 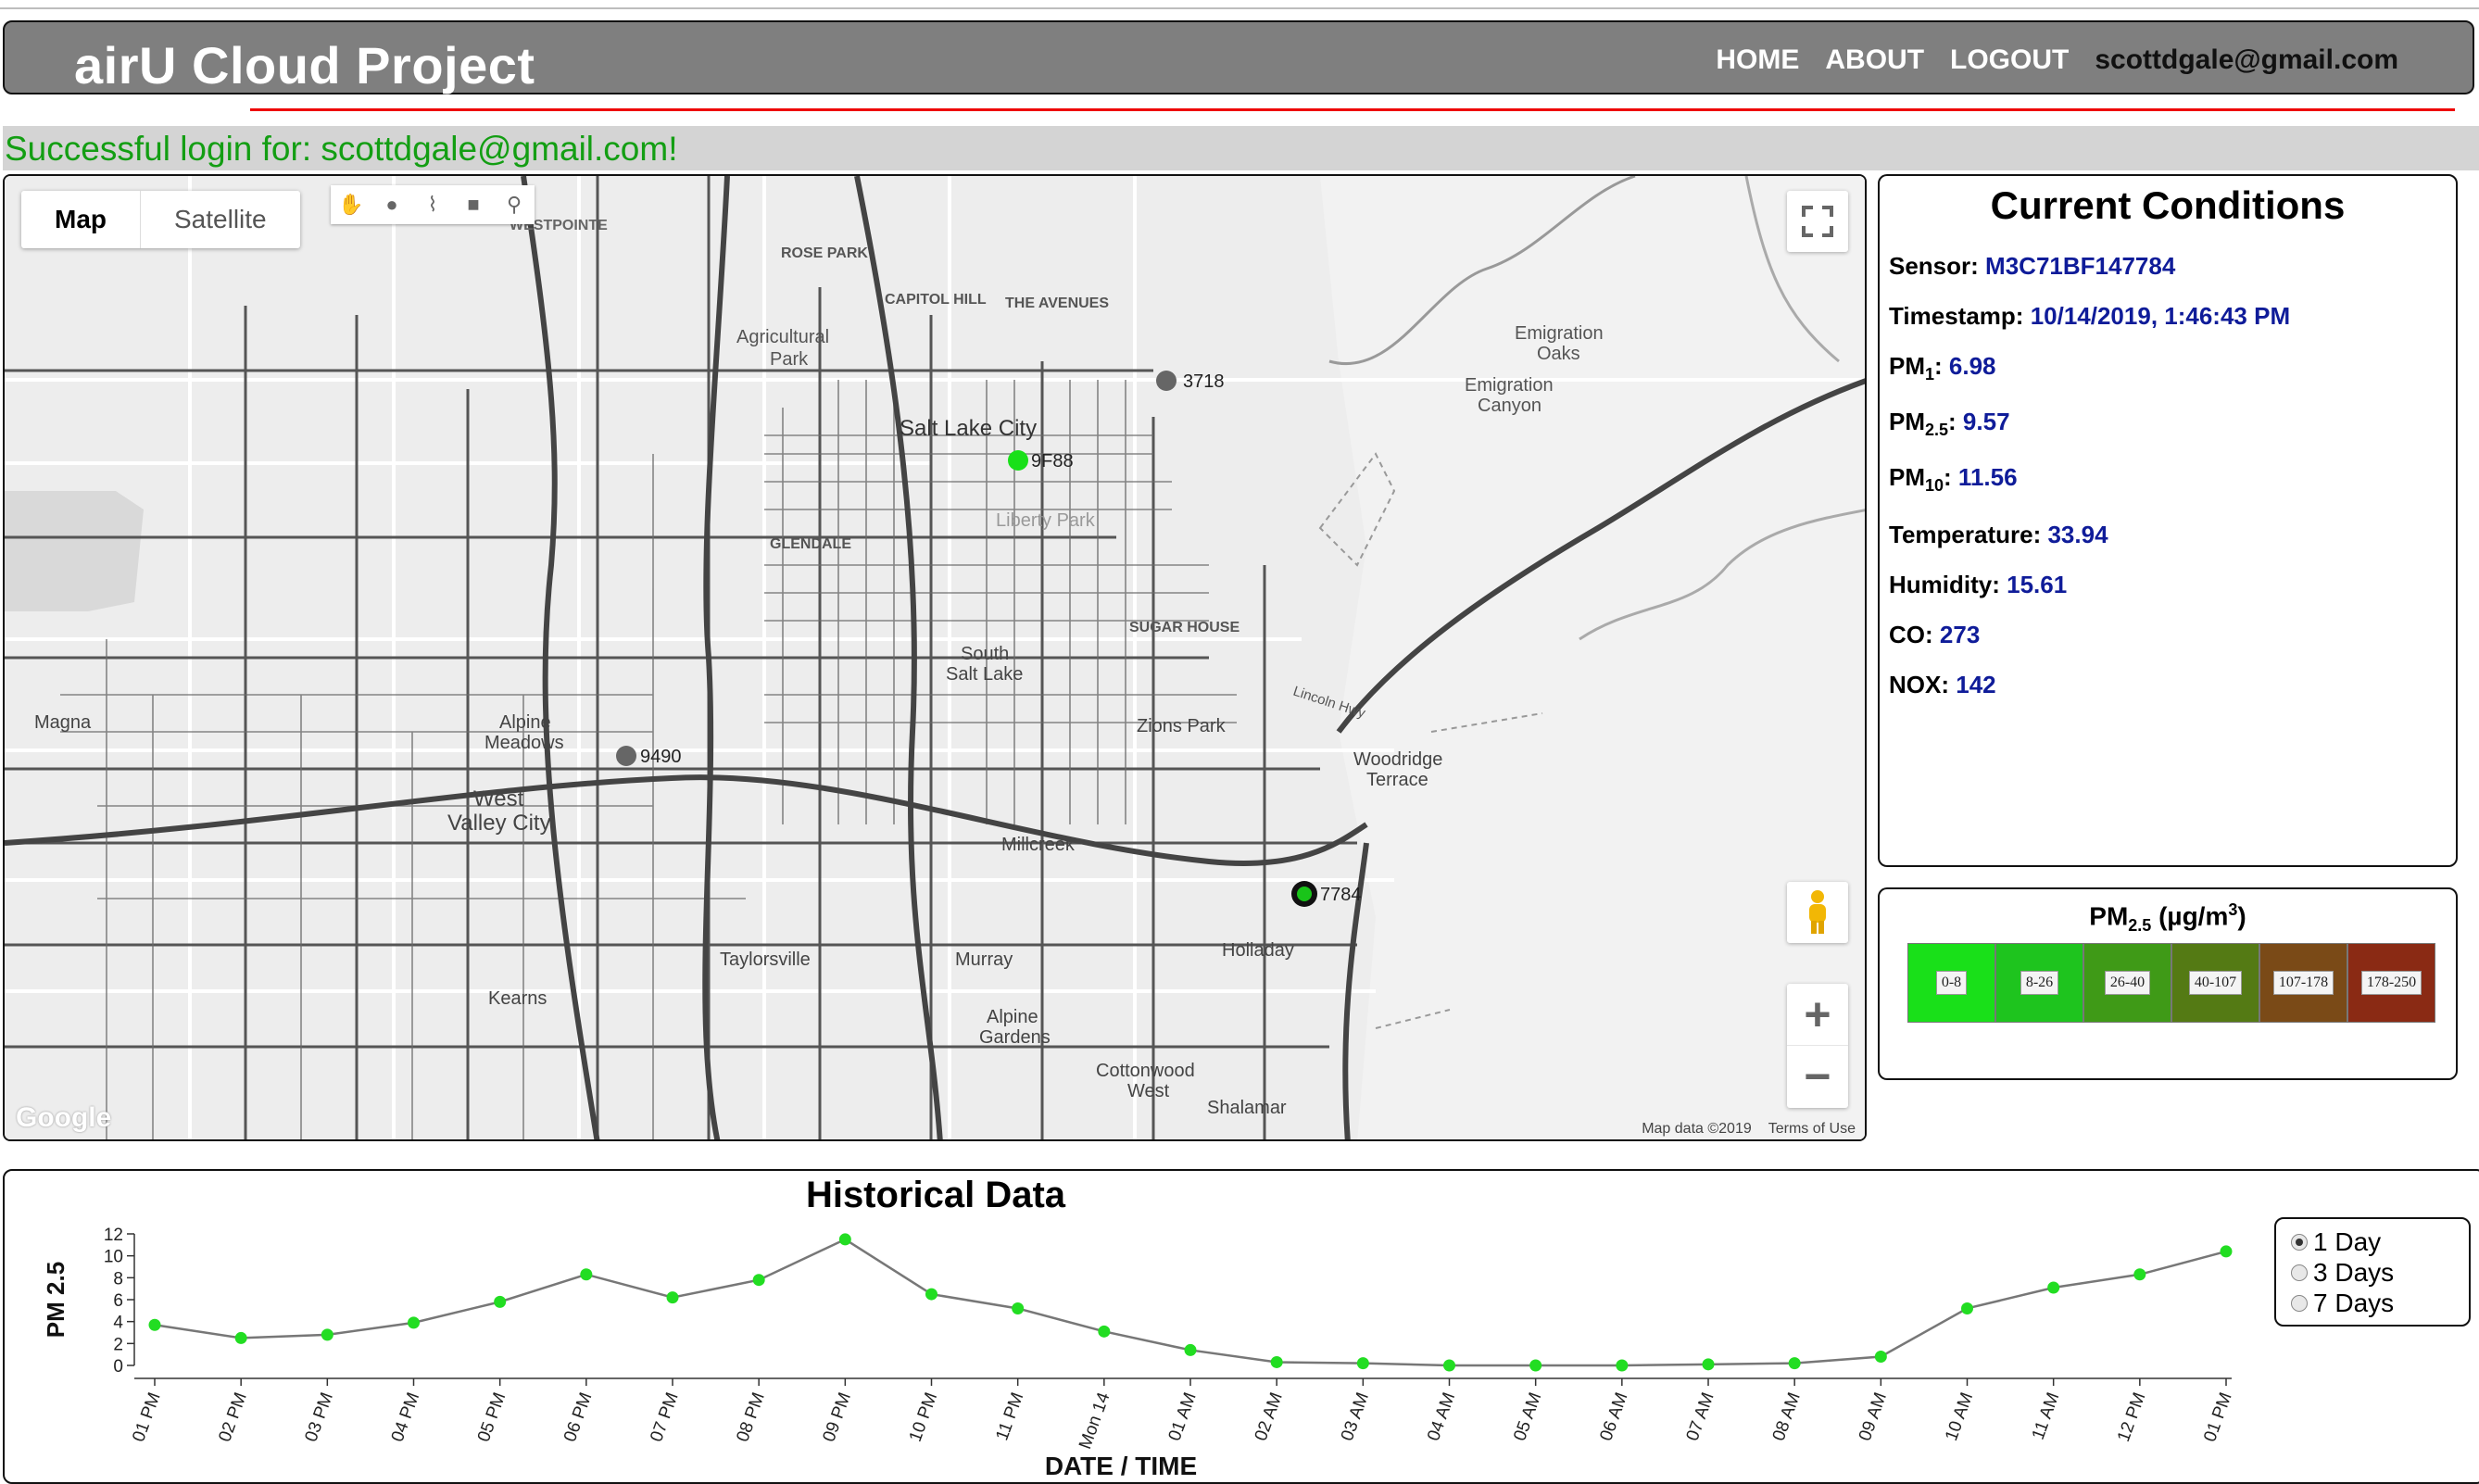 I want to click on x-tick-label: 01 PM, so click(x=147, y=1417).